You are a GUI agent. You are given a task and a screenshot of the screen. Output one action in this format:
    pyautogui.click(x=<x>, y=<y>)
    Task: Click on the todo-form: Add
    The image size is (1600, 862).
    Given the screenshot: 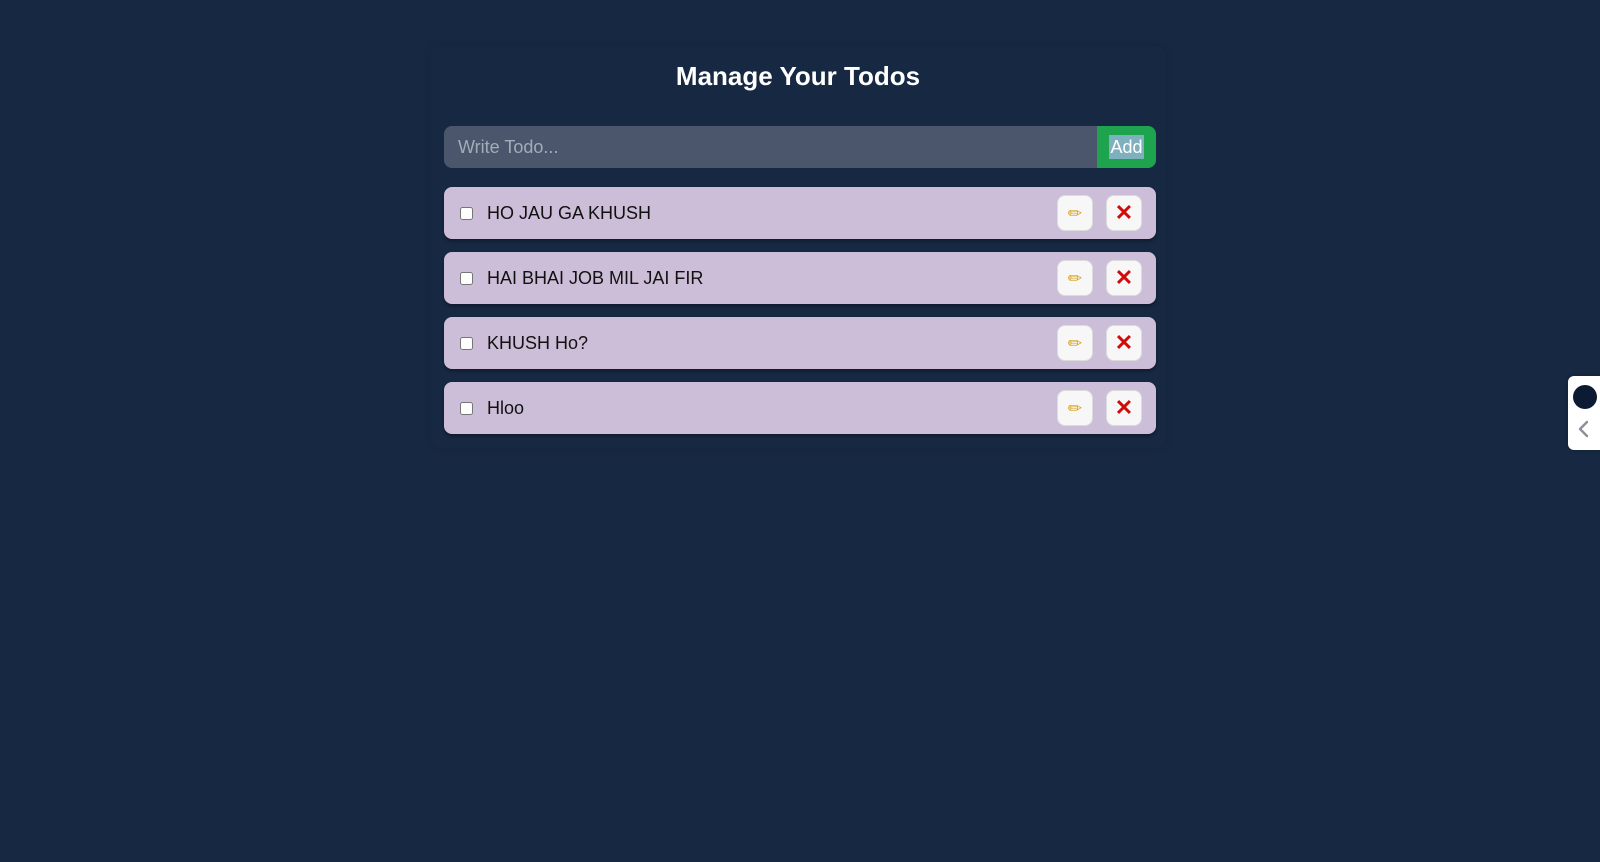 What is the action you would take?
    pyautogui.click(x=800, y=147)
    